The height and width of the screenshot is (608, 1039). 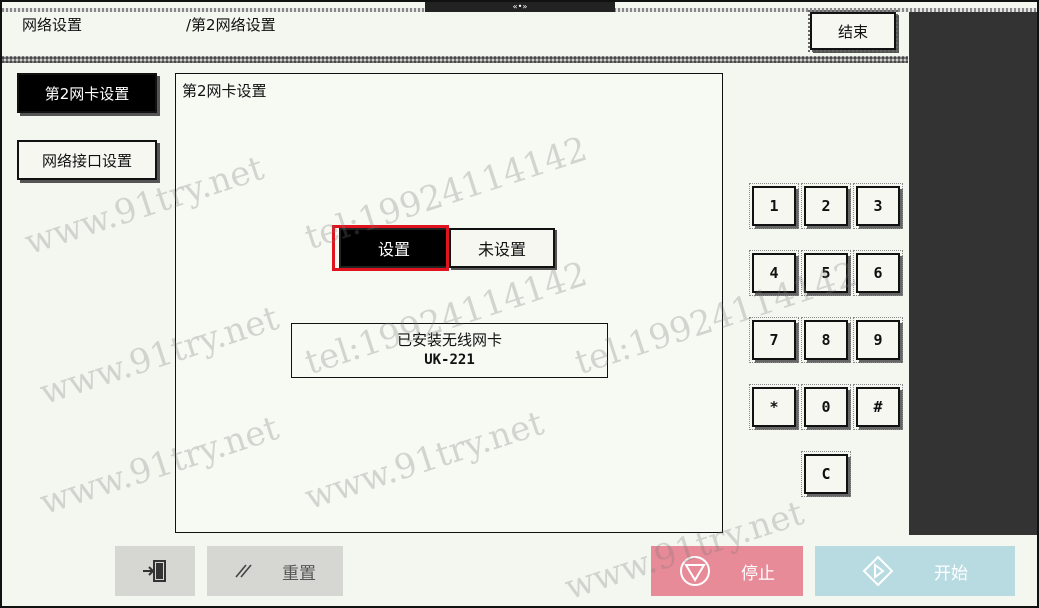 I want to click on key-clear: C, so click(x=826, y=474).